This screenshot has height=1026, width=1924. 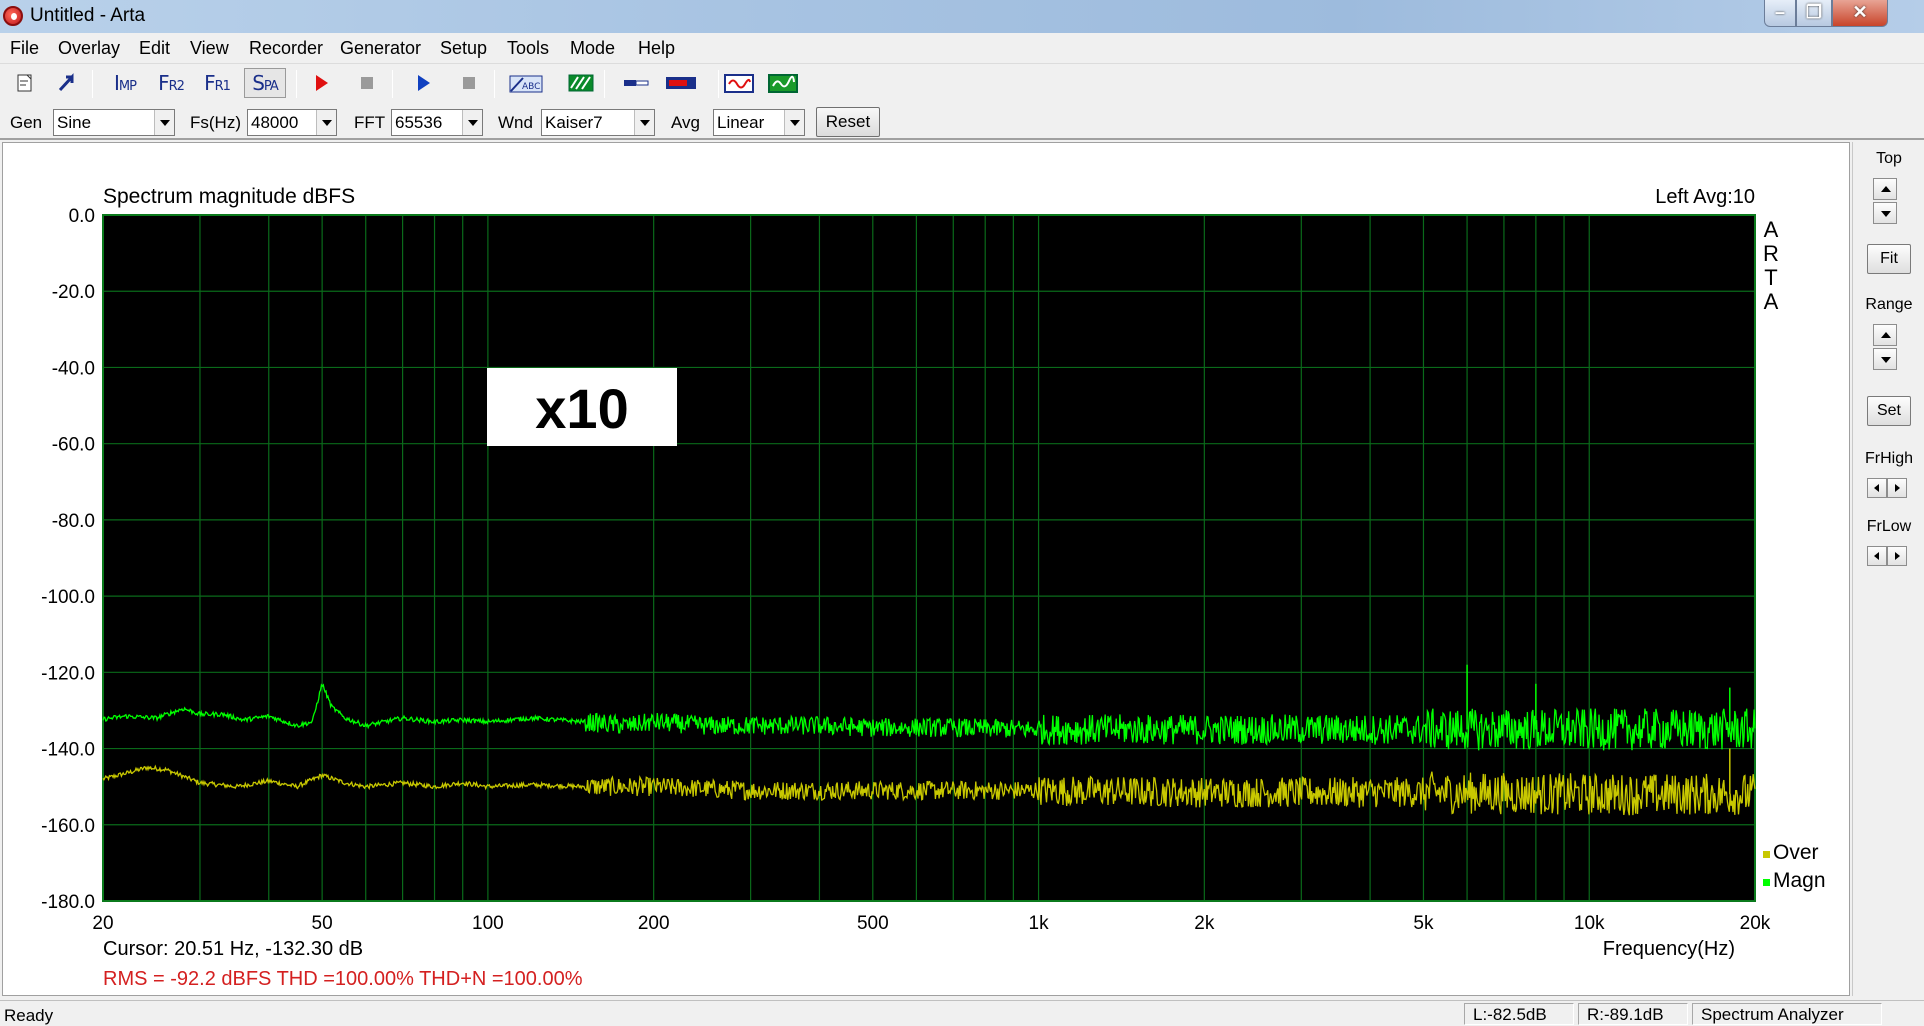 I want to click on menu-edit: Edit, so click(x=154, y=48).